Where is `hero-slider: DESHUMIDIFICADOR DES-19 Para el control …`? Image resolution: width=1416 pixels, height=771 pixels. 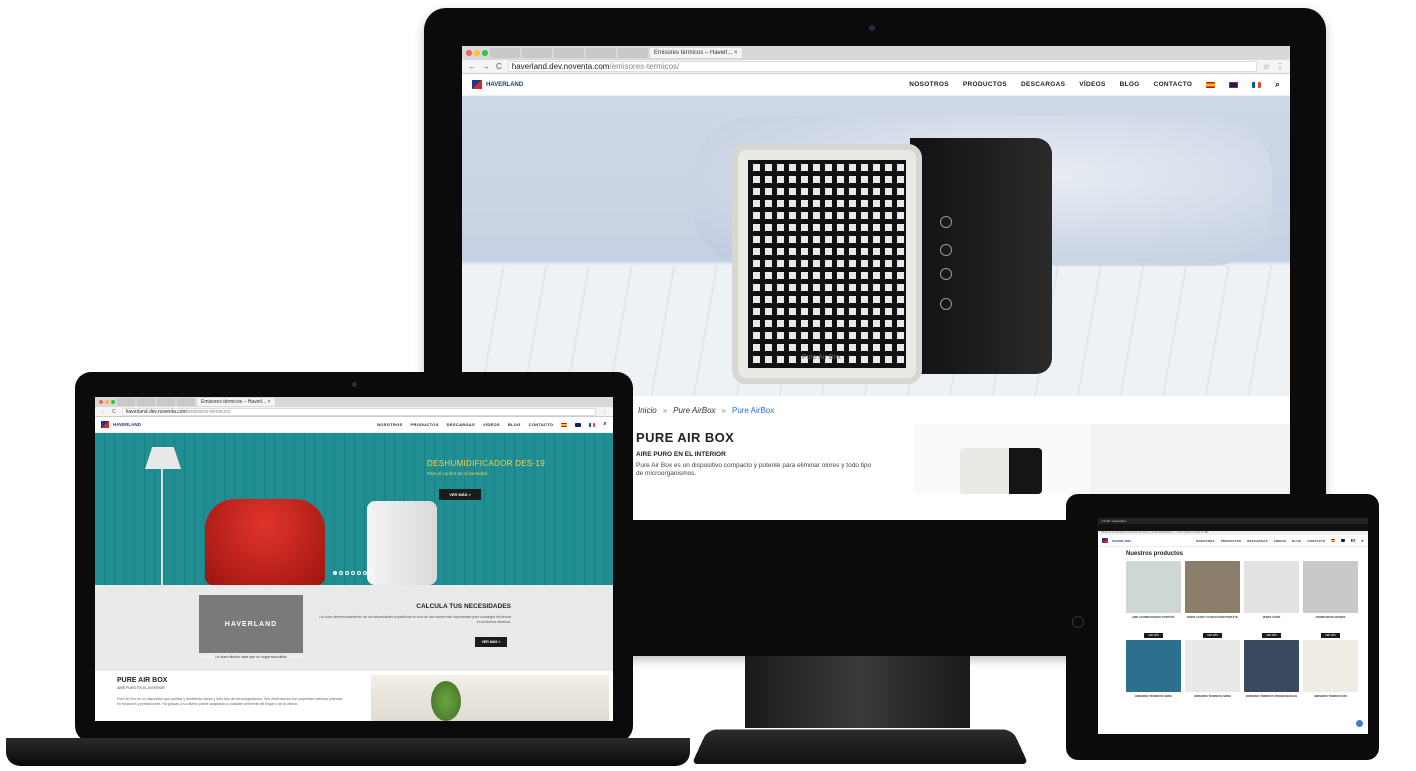
hero-slider: DESHUMIDIFICADOR DES-19 Para el control … is located at coordinates (354, 509).